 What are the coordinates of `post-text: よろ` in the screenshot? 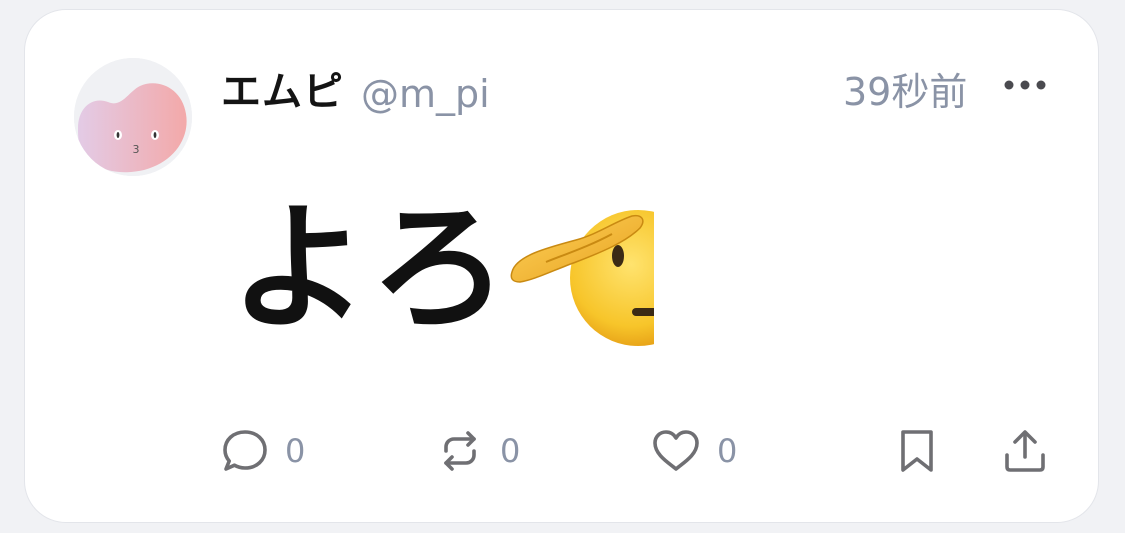 It's located at (370, 267).